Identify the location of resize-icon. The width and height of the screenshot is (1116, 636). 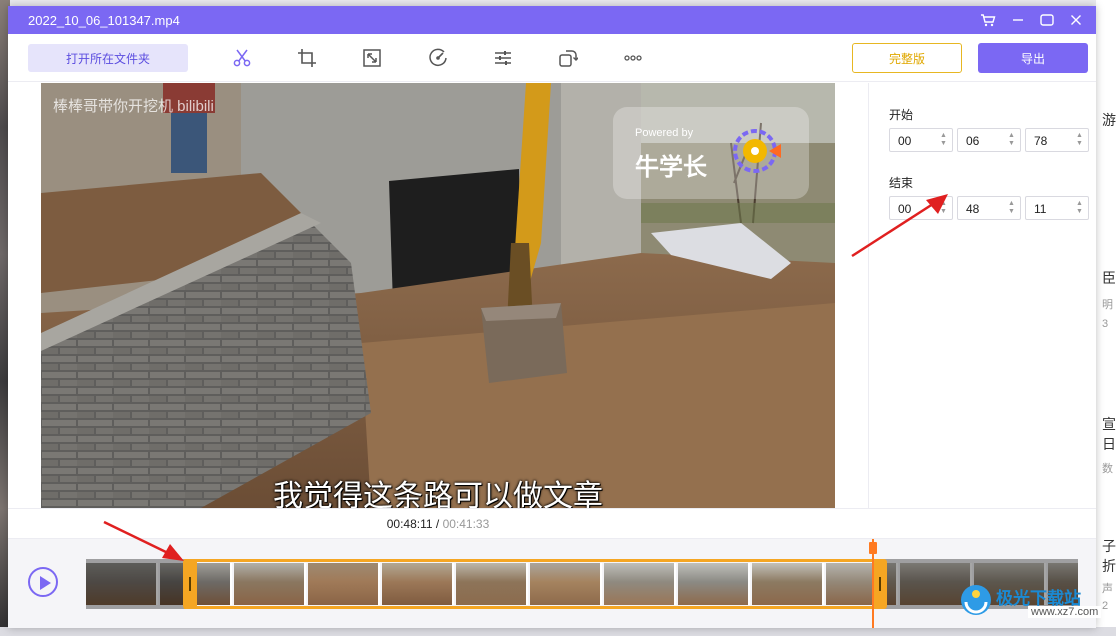
(372, 58).